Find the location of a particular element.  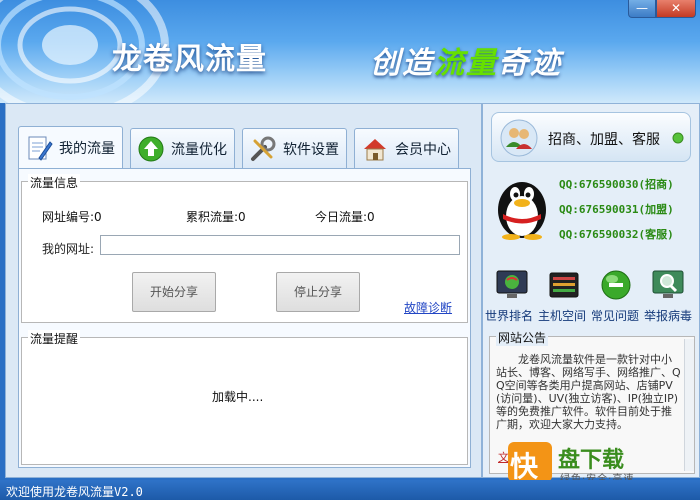

qq-merchant: QQ:676590030(招商) is located at coordinates (616, 184).